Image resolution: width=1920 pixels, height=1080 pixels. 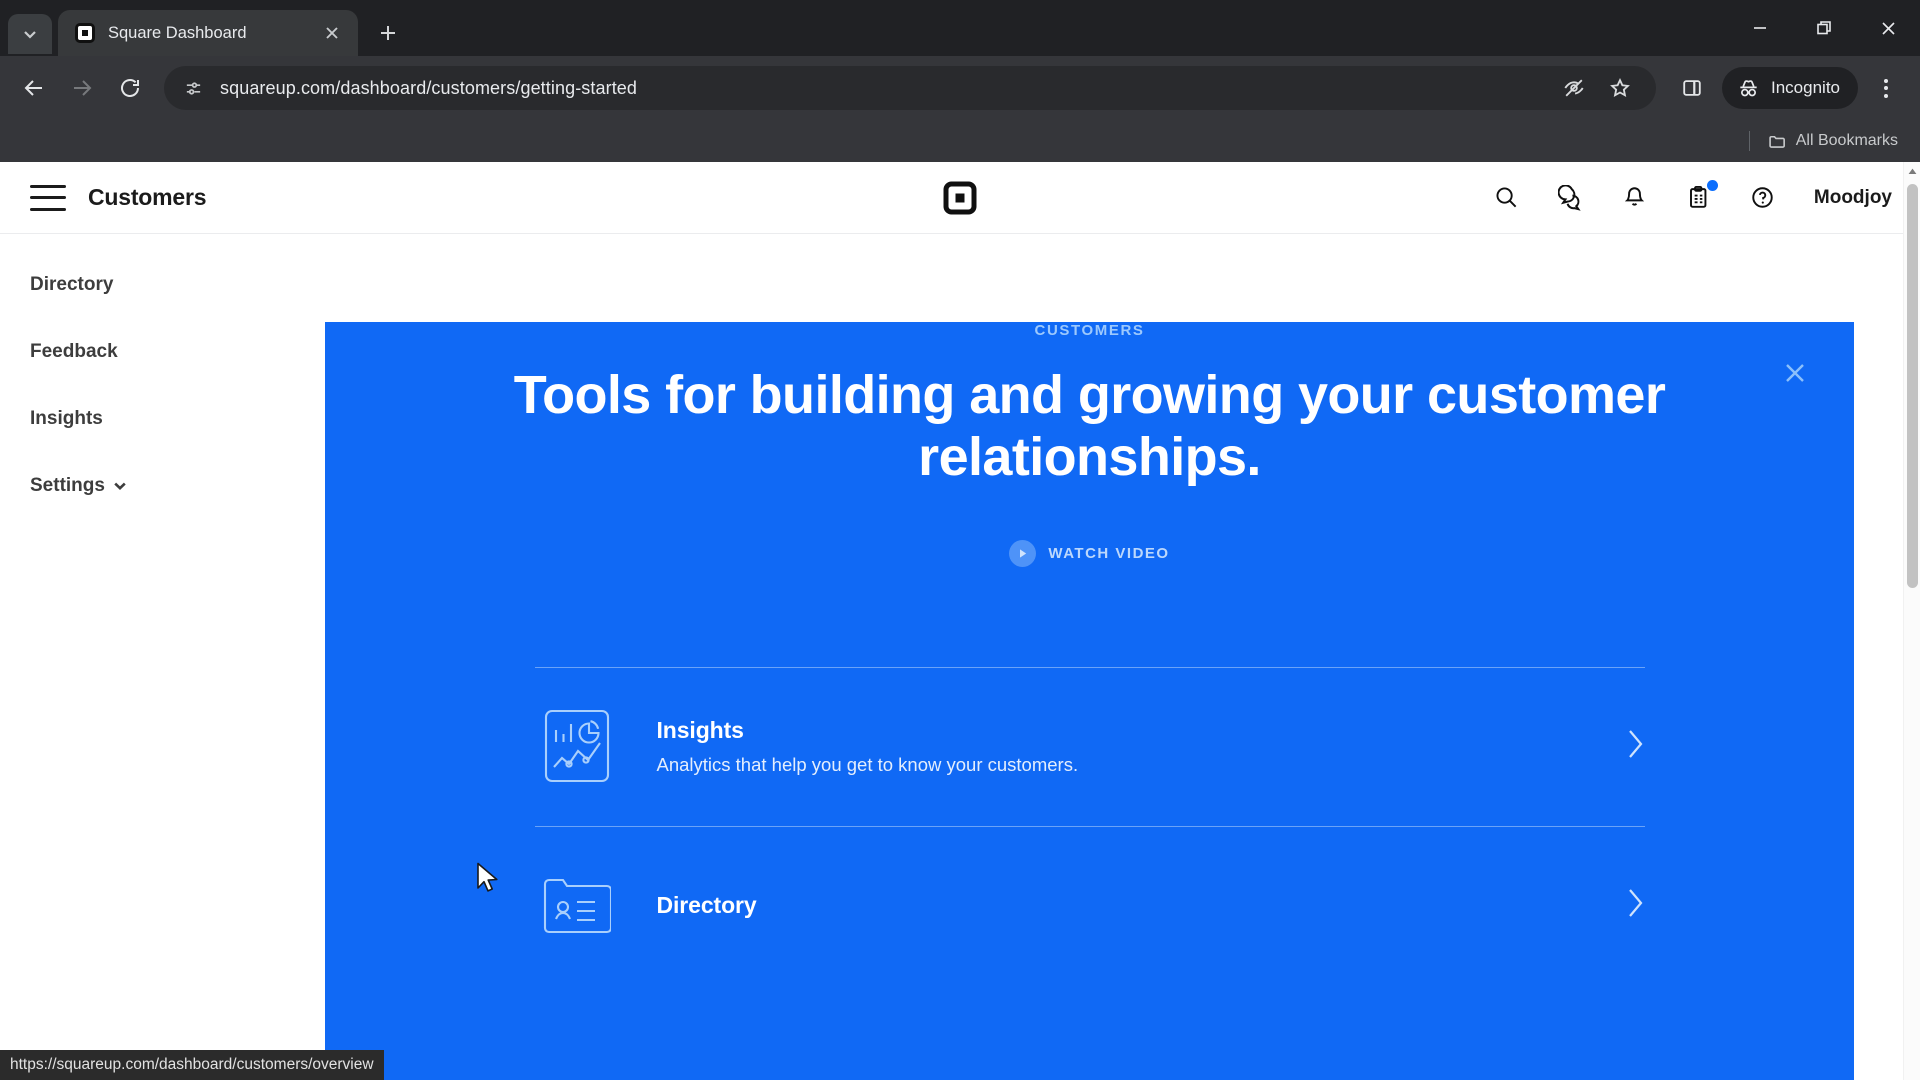 I want to click on app-header: Customers Moodjoy, so click(x=960, y=198).